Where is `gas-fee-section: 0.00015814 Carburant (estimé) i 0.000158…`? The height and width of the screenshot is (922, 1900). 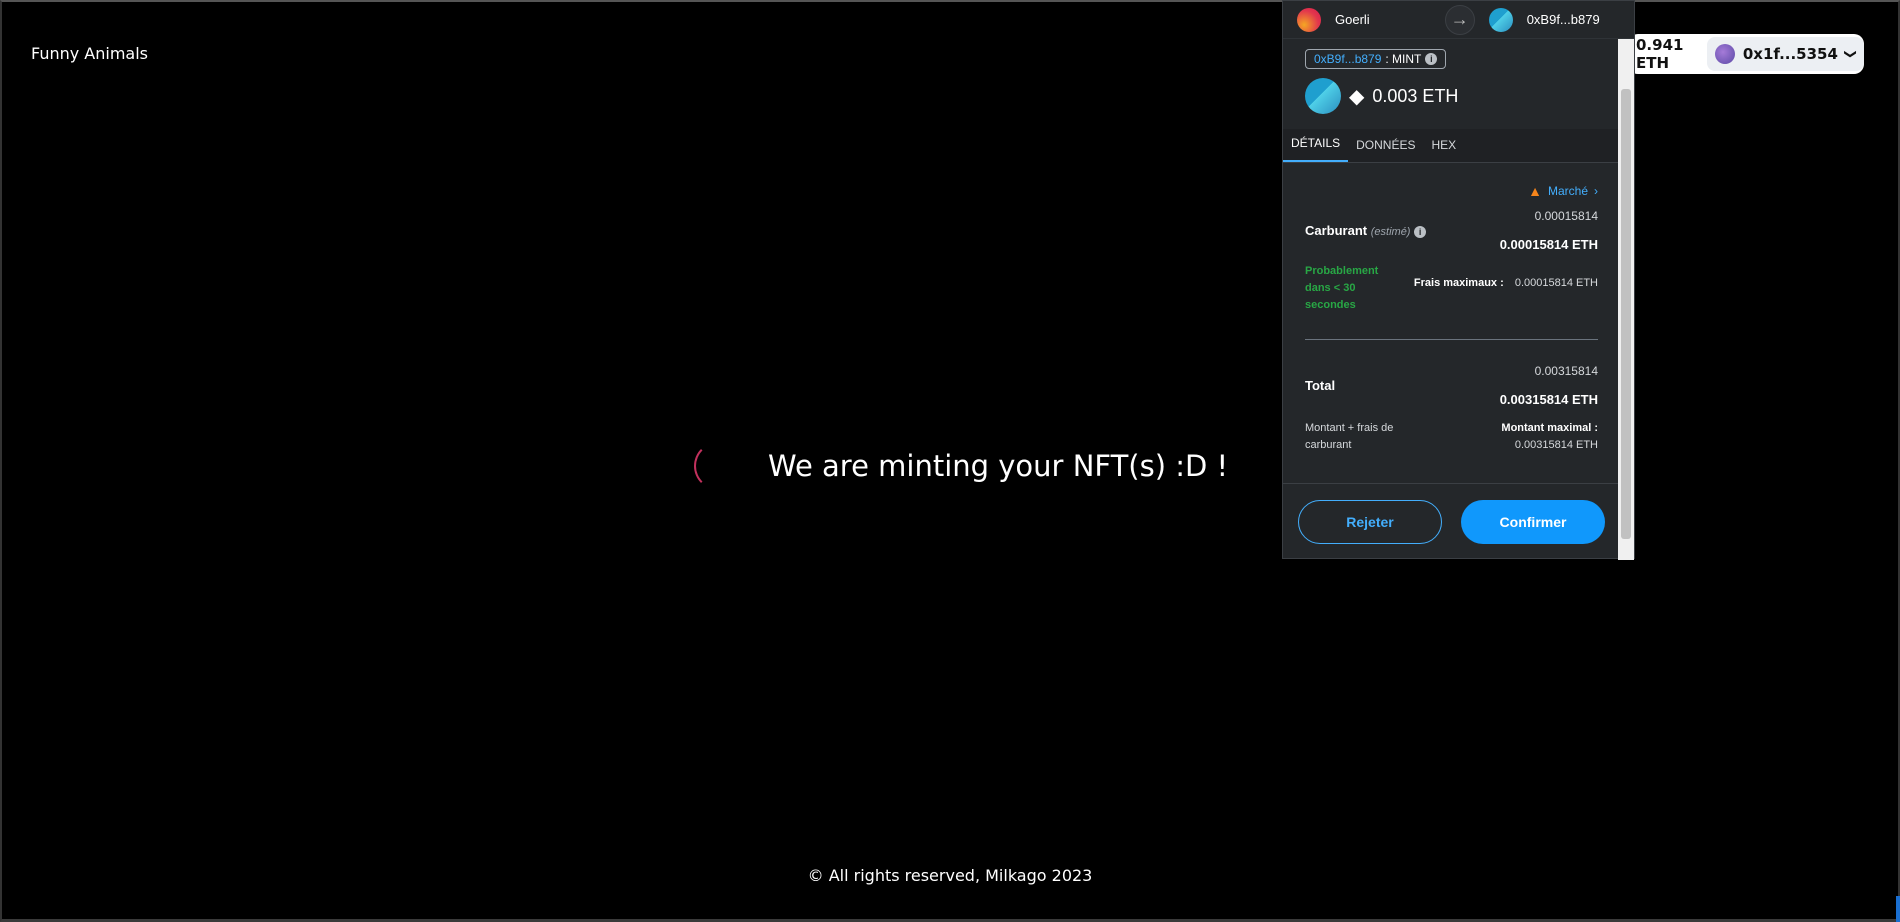
gas-fee-section: 0.00015814 Carburant (estimé) i 0.000158… is located at coordinates (1451, 274).